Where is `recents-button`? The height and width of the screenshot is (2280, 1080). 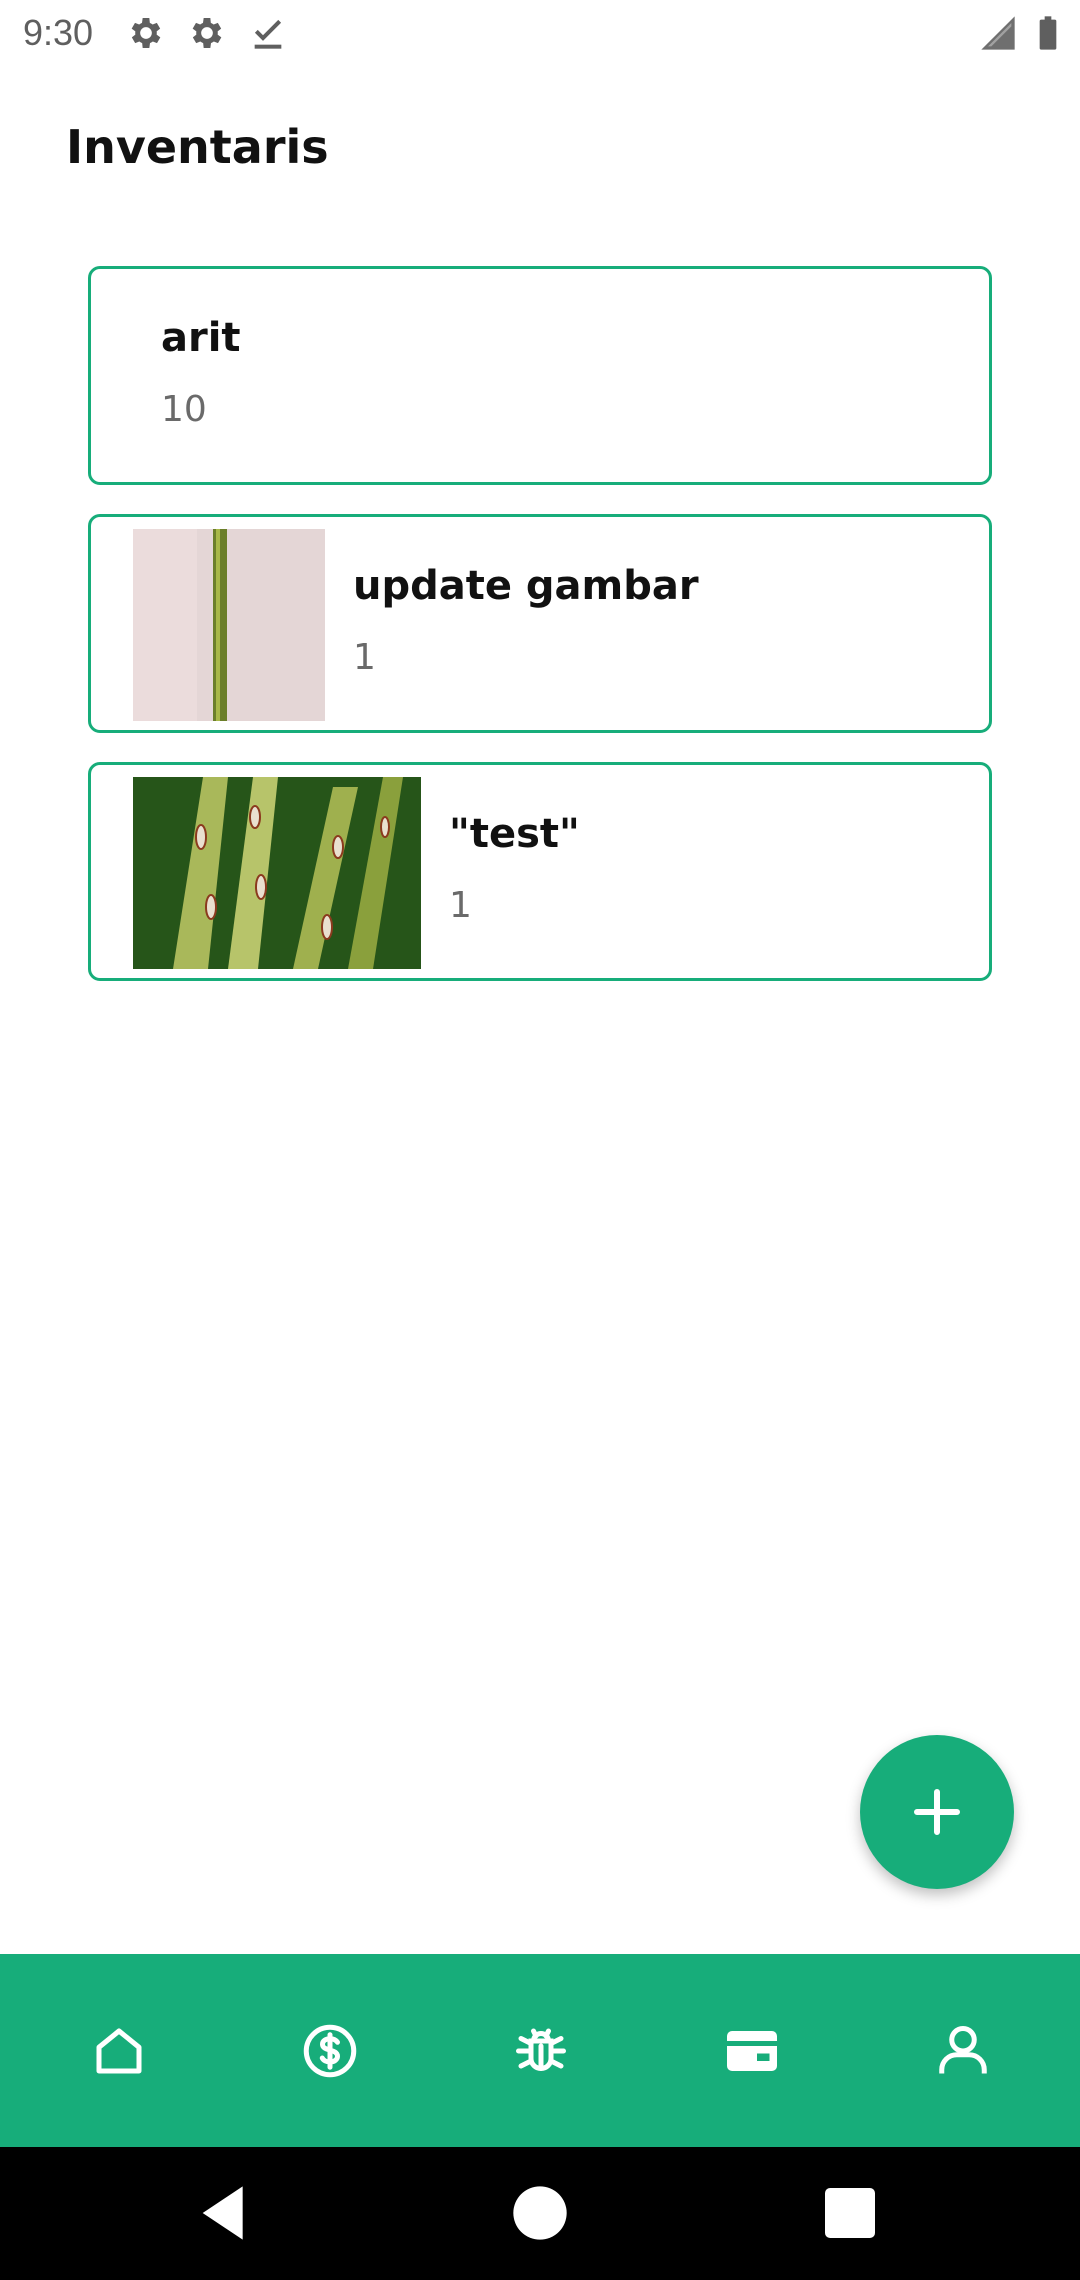
recents-button is located at coordinates (850, 2213).